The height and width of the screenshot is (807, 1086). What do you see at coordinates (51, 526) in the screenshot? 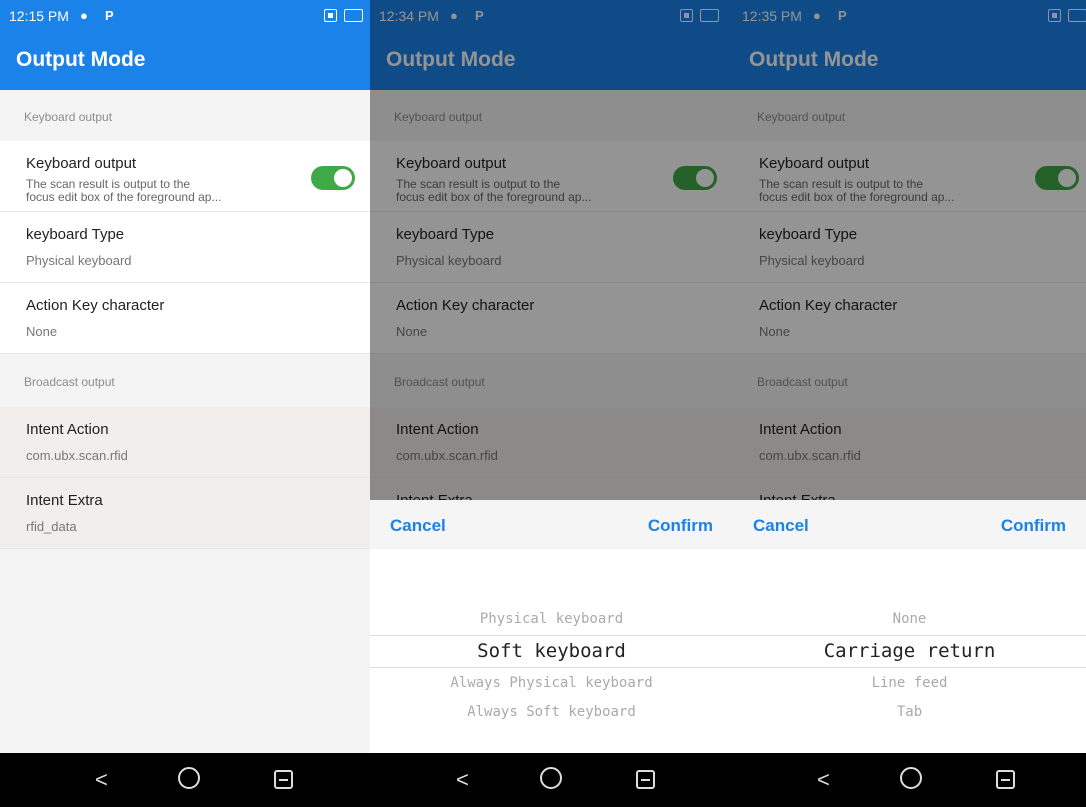
I see `item-value: rfid_data` at bounding box center [51, 526].